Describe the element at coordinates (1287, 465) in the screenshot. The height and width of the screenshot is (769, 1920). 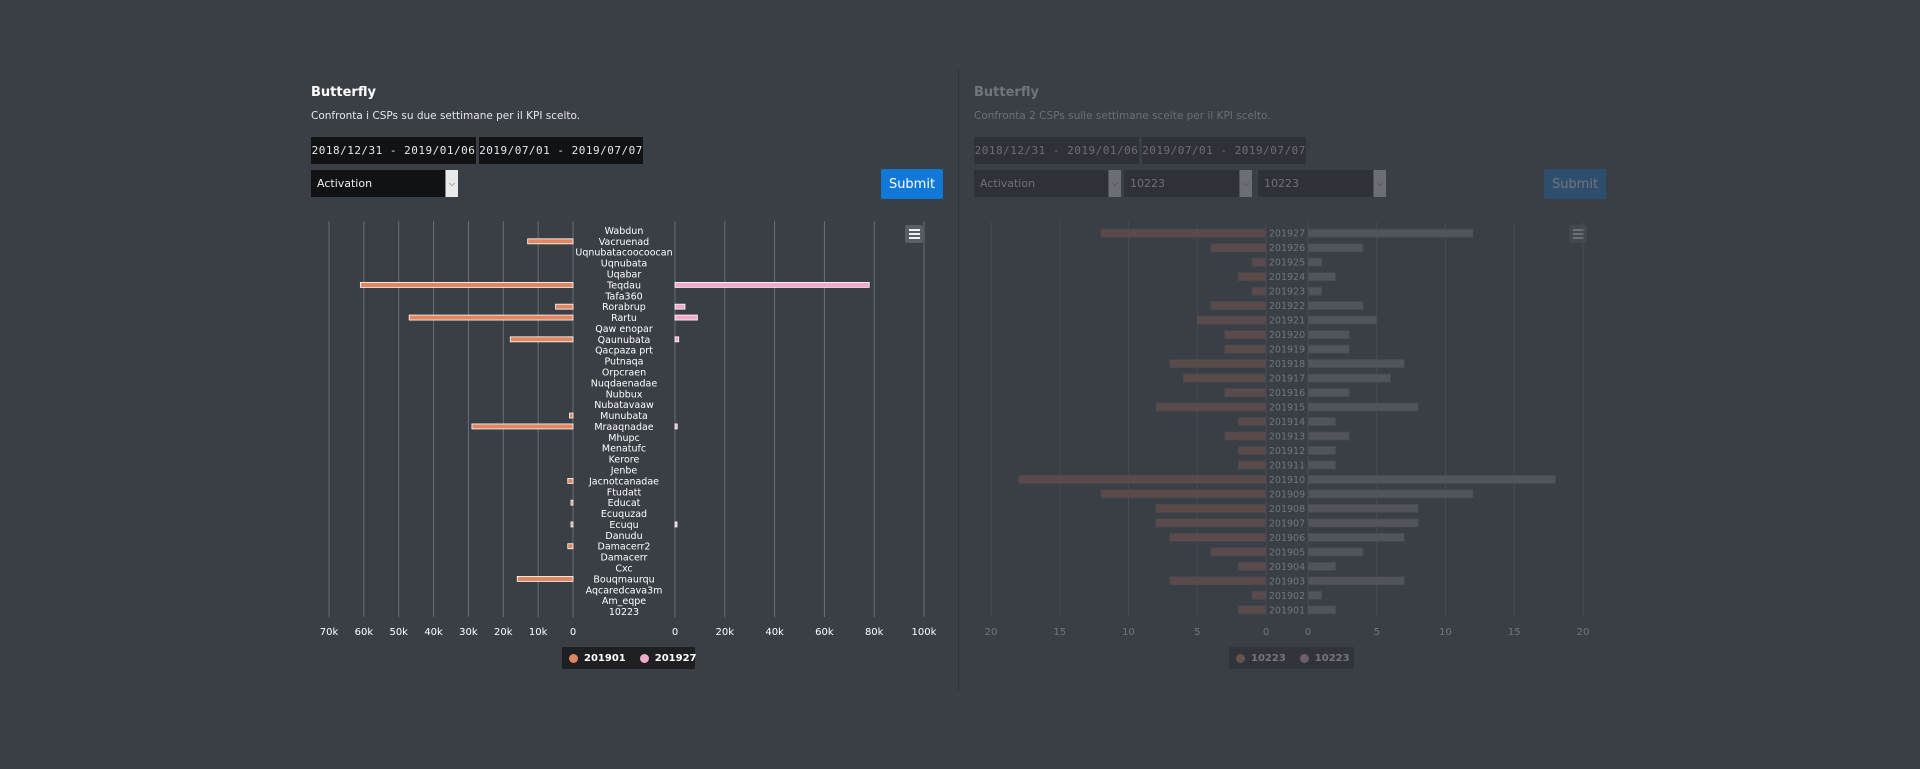
I see `category-label: 201911` at that location.